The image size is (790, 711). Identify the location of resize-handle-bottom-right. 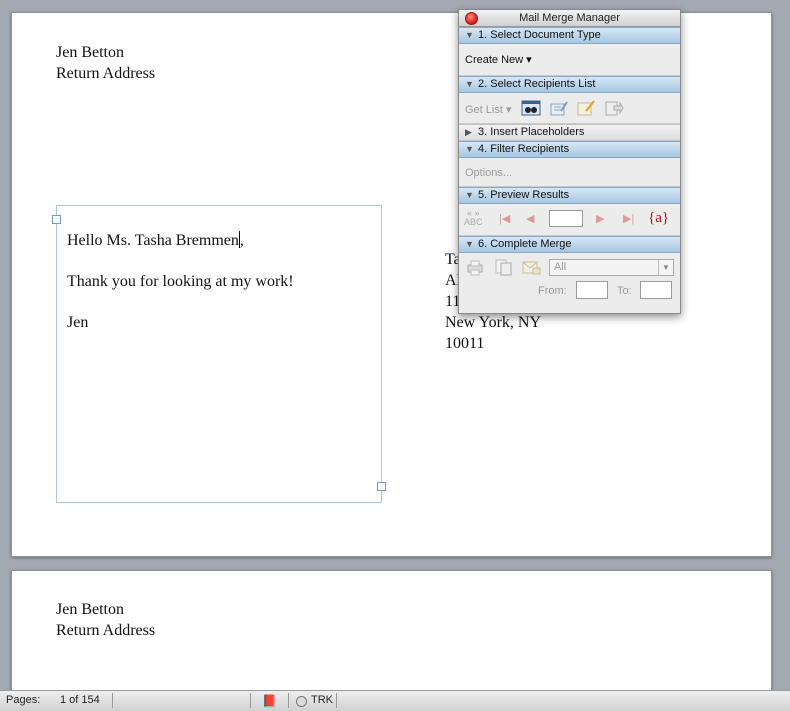
(381, 486).